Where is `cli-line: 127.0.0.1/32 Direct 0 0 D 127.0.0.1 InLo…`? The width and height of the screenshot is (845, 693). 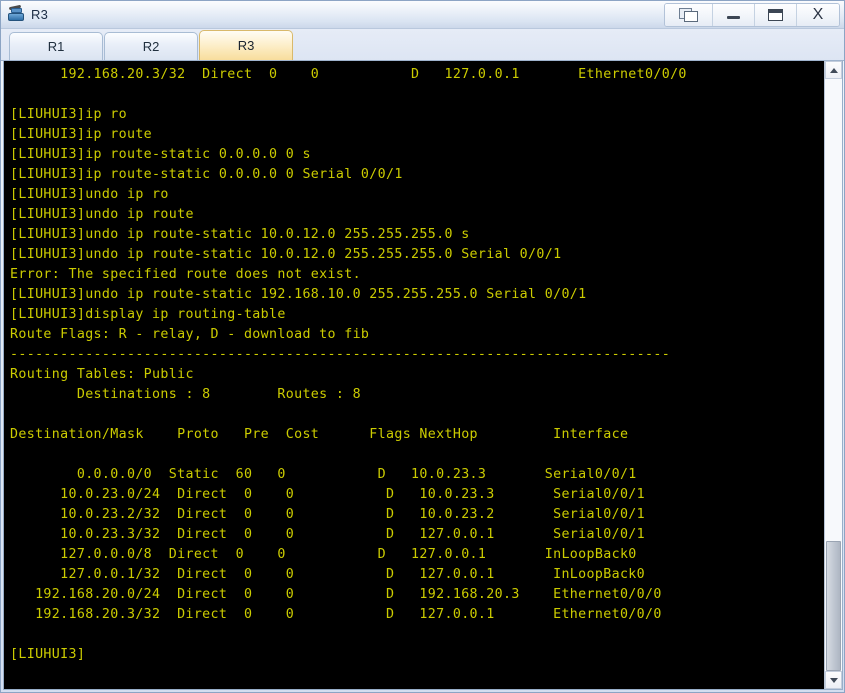 cli-line: 127.0.0.1/32 Direct 0 0 D 127.0.0.1 InLo… is located at coordinates (328, 574).